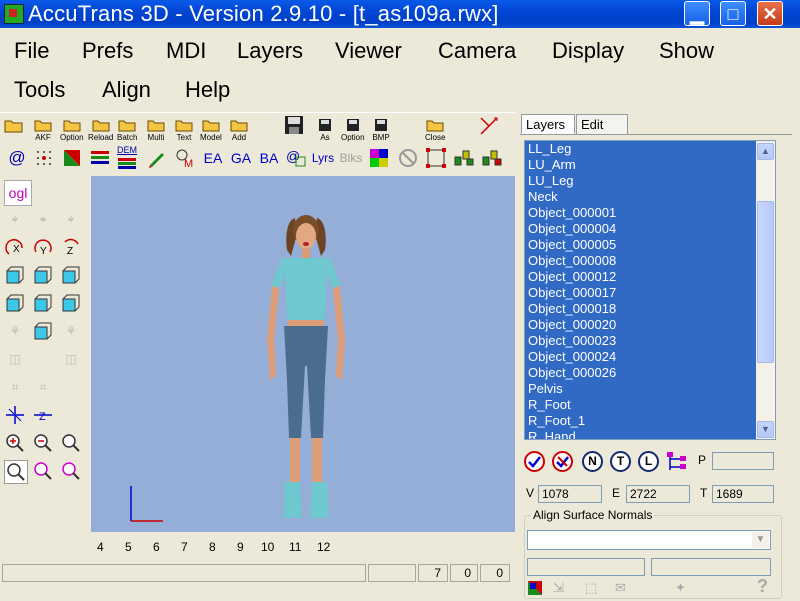 The height and width of the screenshot is (601, 800). I want to click on add-button: Add, so click(239, 129).